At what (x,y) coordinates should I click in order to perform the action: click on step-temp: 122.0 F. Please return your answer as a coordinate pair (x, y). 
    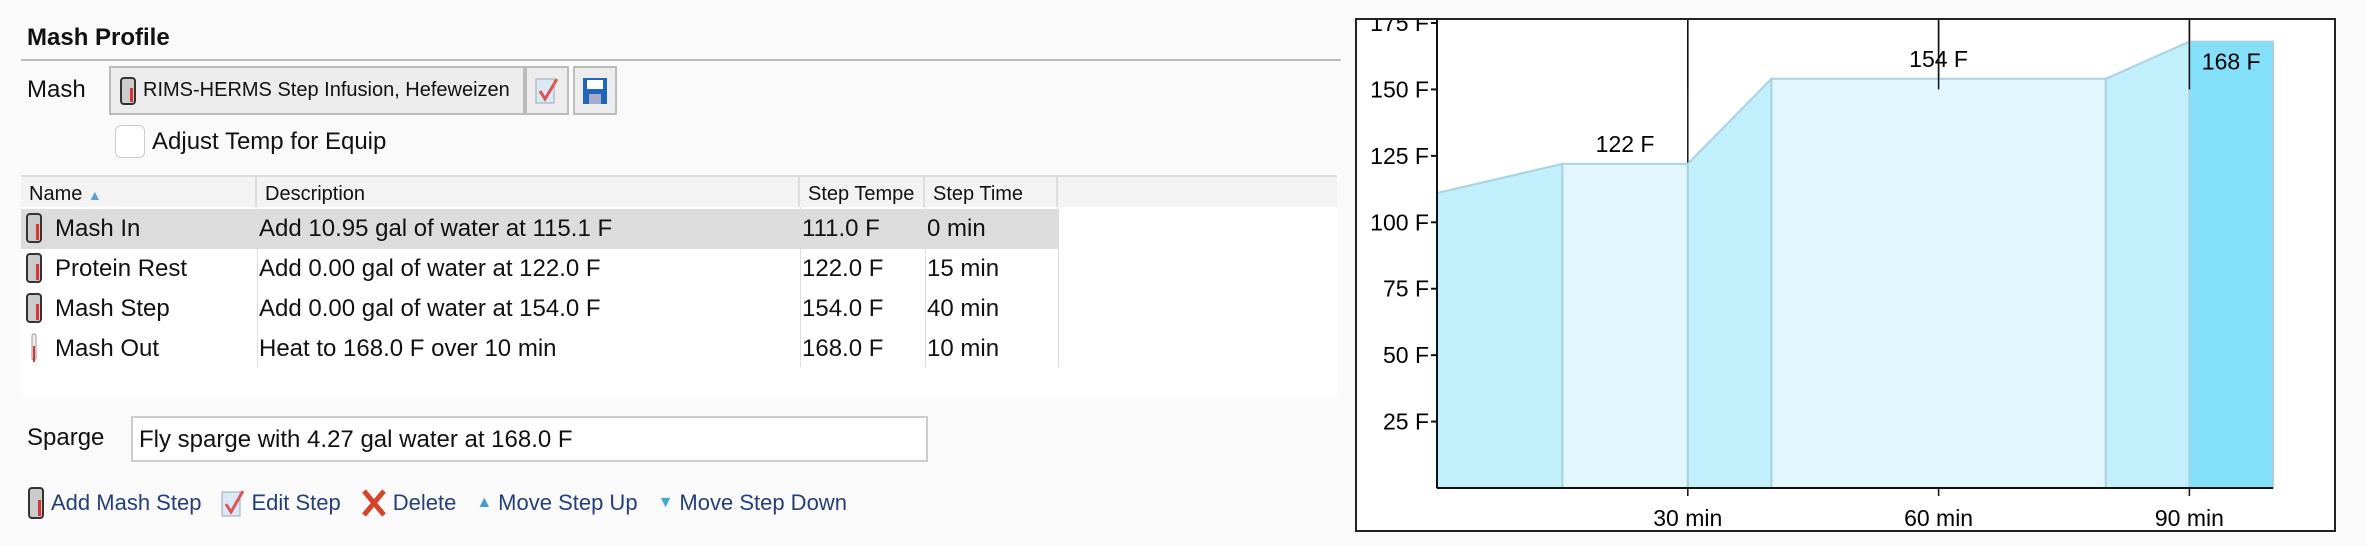
    Looking at the image, I should click on (843, 268).